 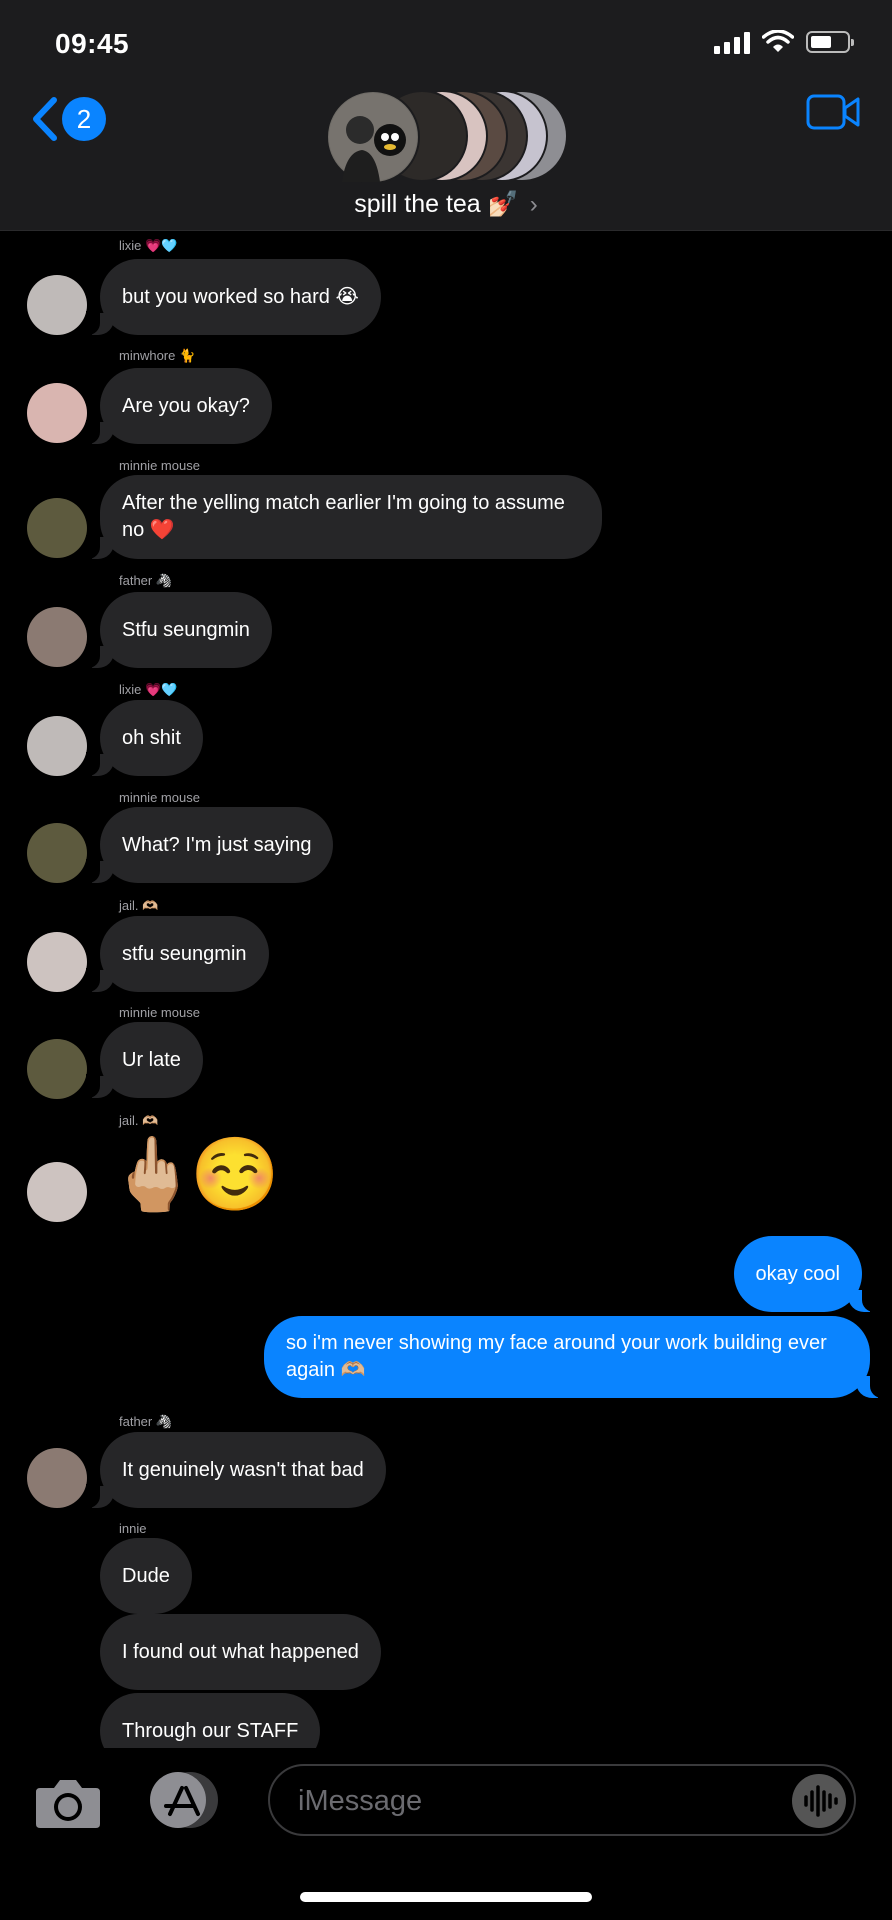 I want to click on message-bubble: Ur late, so click(x=144, y=1060).